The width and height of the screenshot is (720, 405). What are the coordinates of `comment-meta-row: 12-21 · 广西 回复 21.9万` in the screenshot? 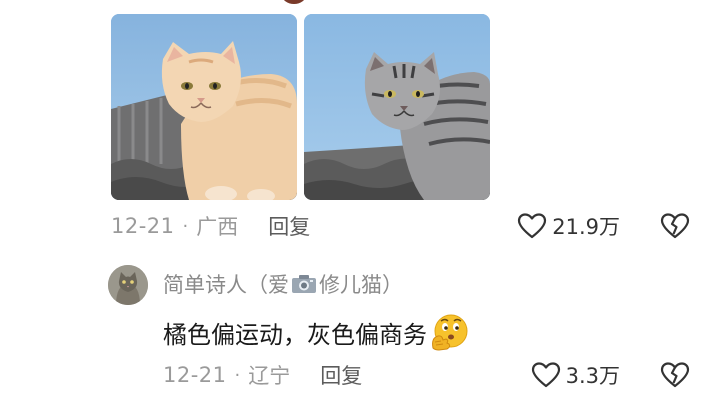 It's located at (400, 226).